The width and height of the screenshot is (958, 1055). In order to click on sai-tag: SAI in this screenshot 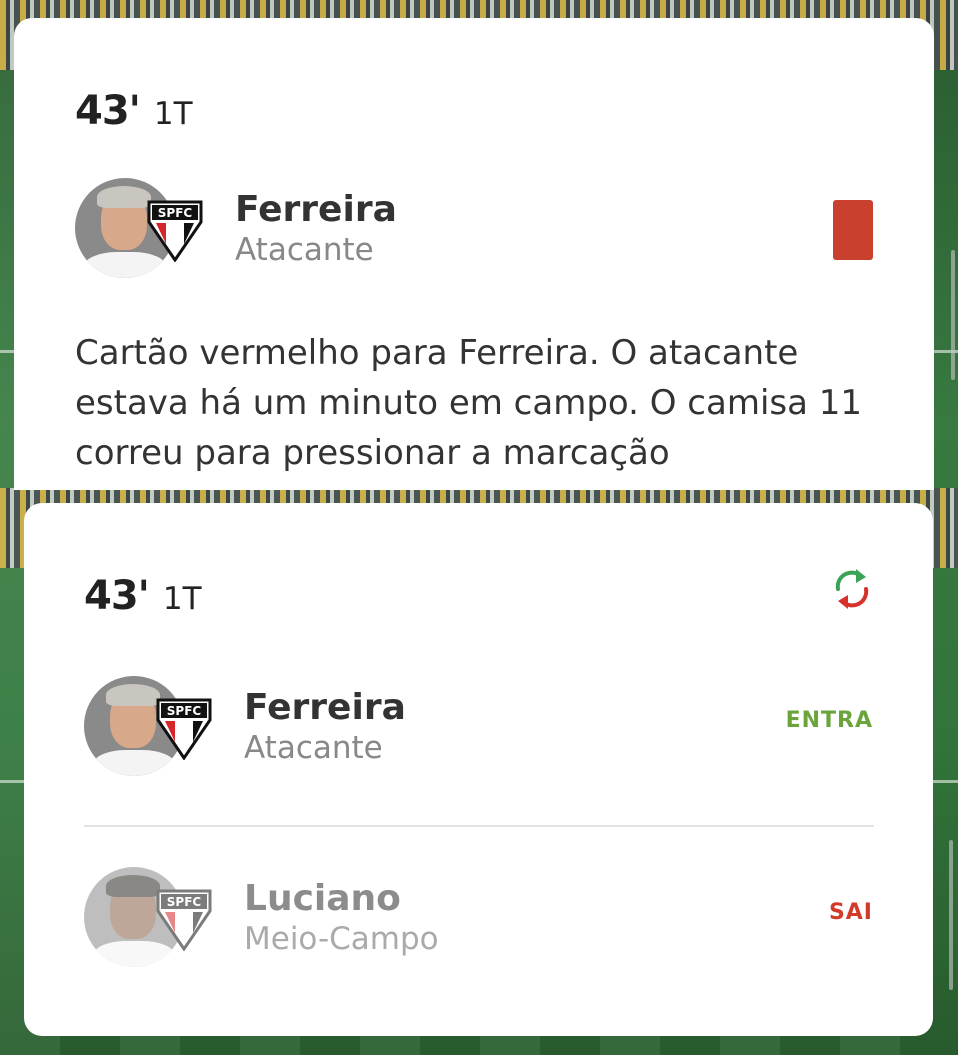, I will do `click(850, 912)`.